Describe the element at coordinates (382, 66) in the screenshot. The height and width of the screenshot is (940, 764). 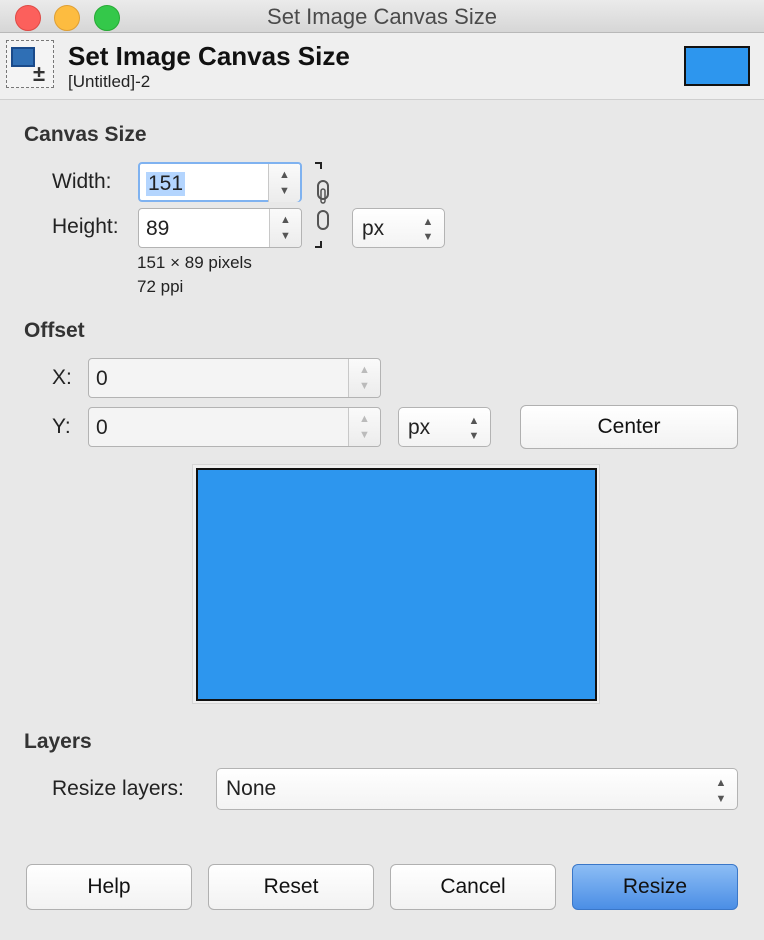
I see `dialog-header: ± Set Image Canvas Size [Untitled]-2` at that location.